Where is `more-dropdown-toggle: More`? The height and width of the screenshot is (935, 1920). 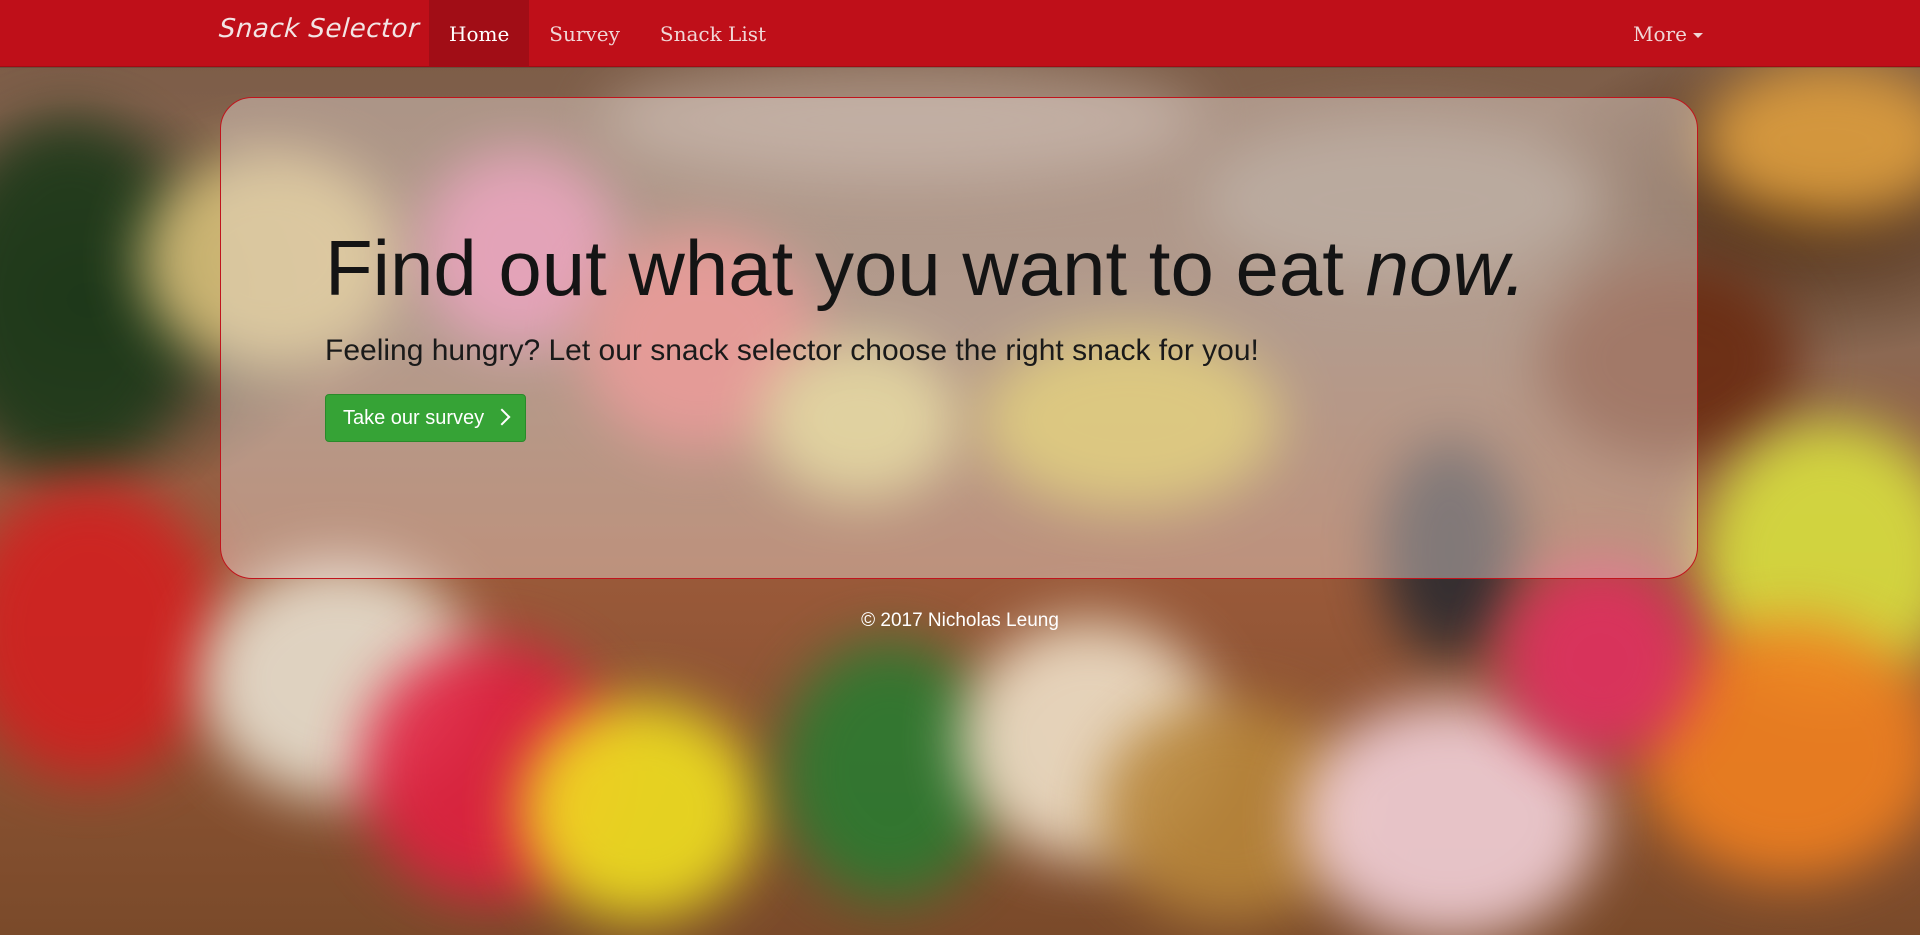
more-dropdown-toggle: More is located at coordinates (1668, 33).